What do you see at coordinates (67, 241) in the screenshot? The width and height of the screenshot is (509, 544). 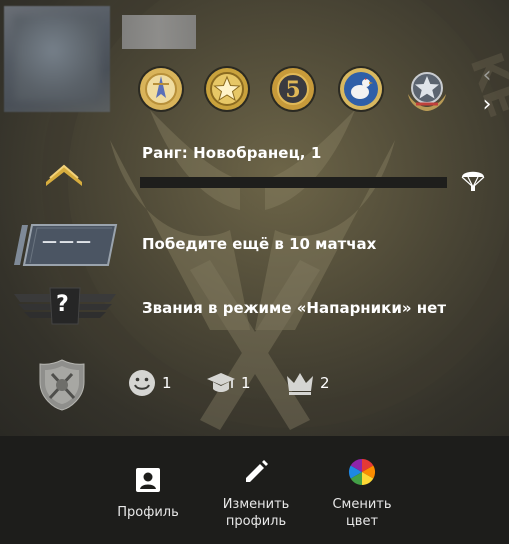 I see `skill-group-placeholder: ———` at bounding box center [67, 241].